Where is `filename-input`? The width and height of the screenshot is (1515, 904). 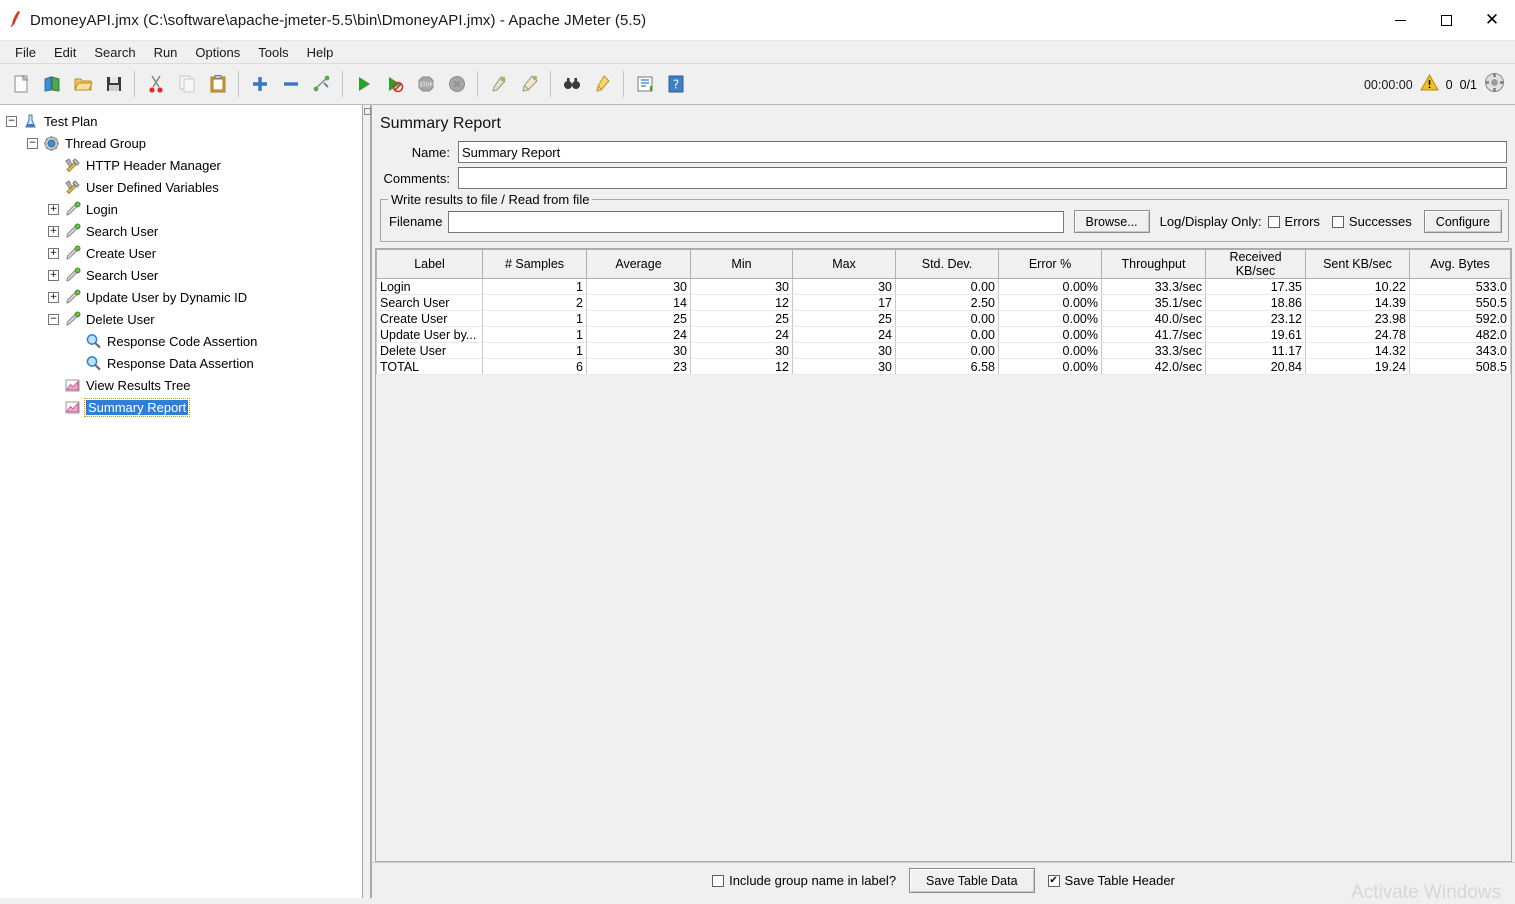 filename-input is located at coordinates (756, 221).